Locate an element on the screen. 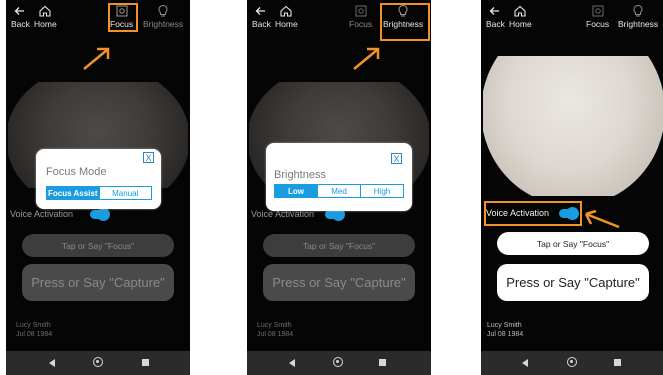 This screenshot has height=375, width=663. option-low: Low is located at coordinates (296, 191).